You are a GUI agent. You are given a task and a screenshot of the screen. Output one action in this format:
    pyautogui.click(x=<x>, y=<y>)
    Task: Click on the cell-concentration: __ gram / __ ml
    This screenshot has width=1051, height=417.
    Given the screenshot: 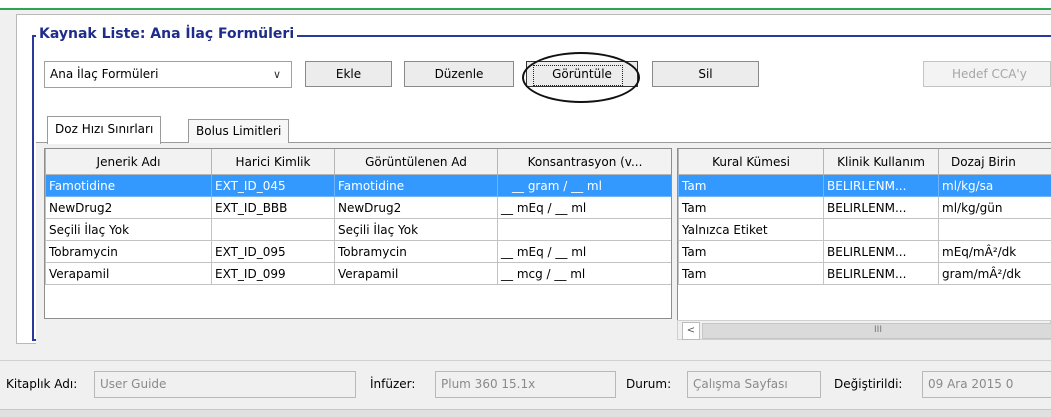 What is the action you would take?
    pyautogui.click(x=584, y=185)
    